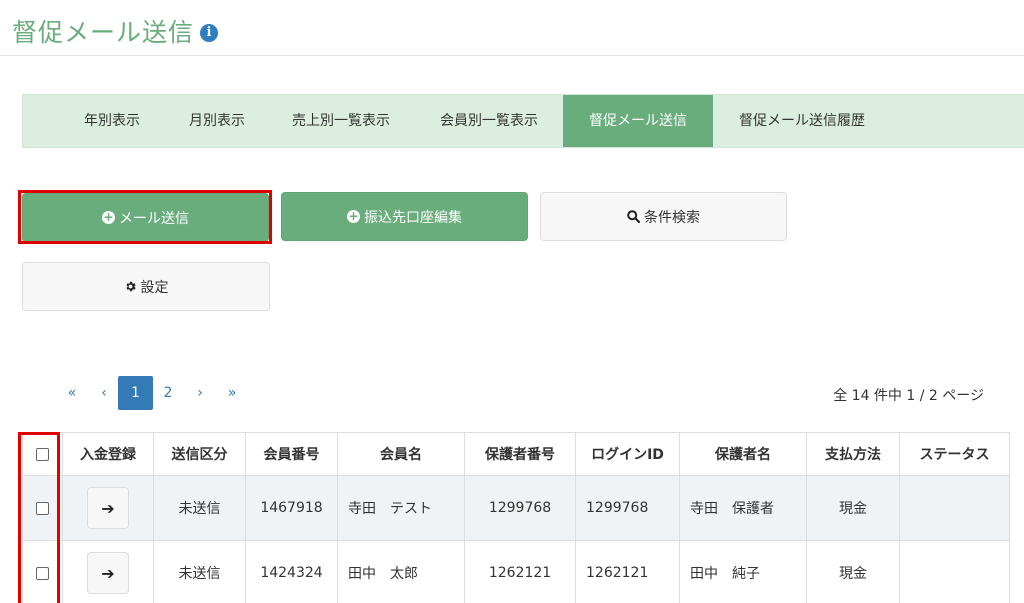  What do you see at coordinates (353, 216) in the screenshot?
I see `plus-circle-icon: +` at bounding box center [353, 216].